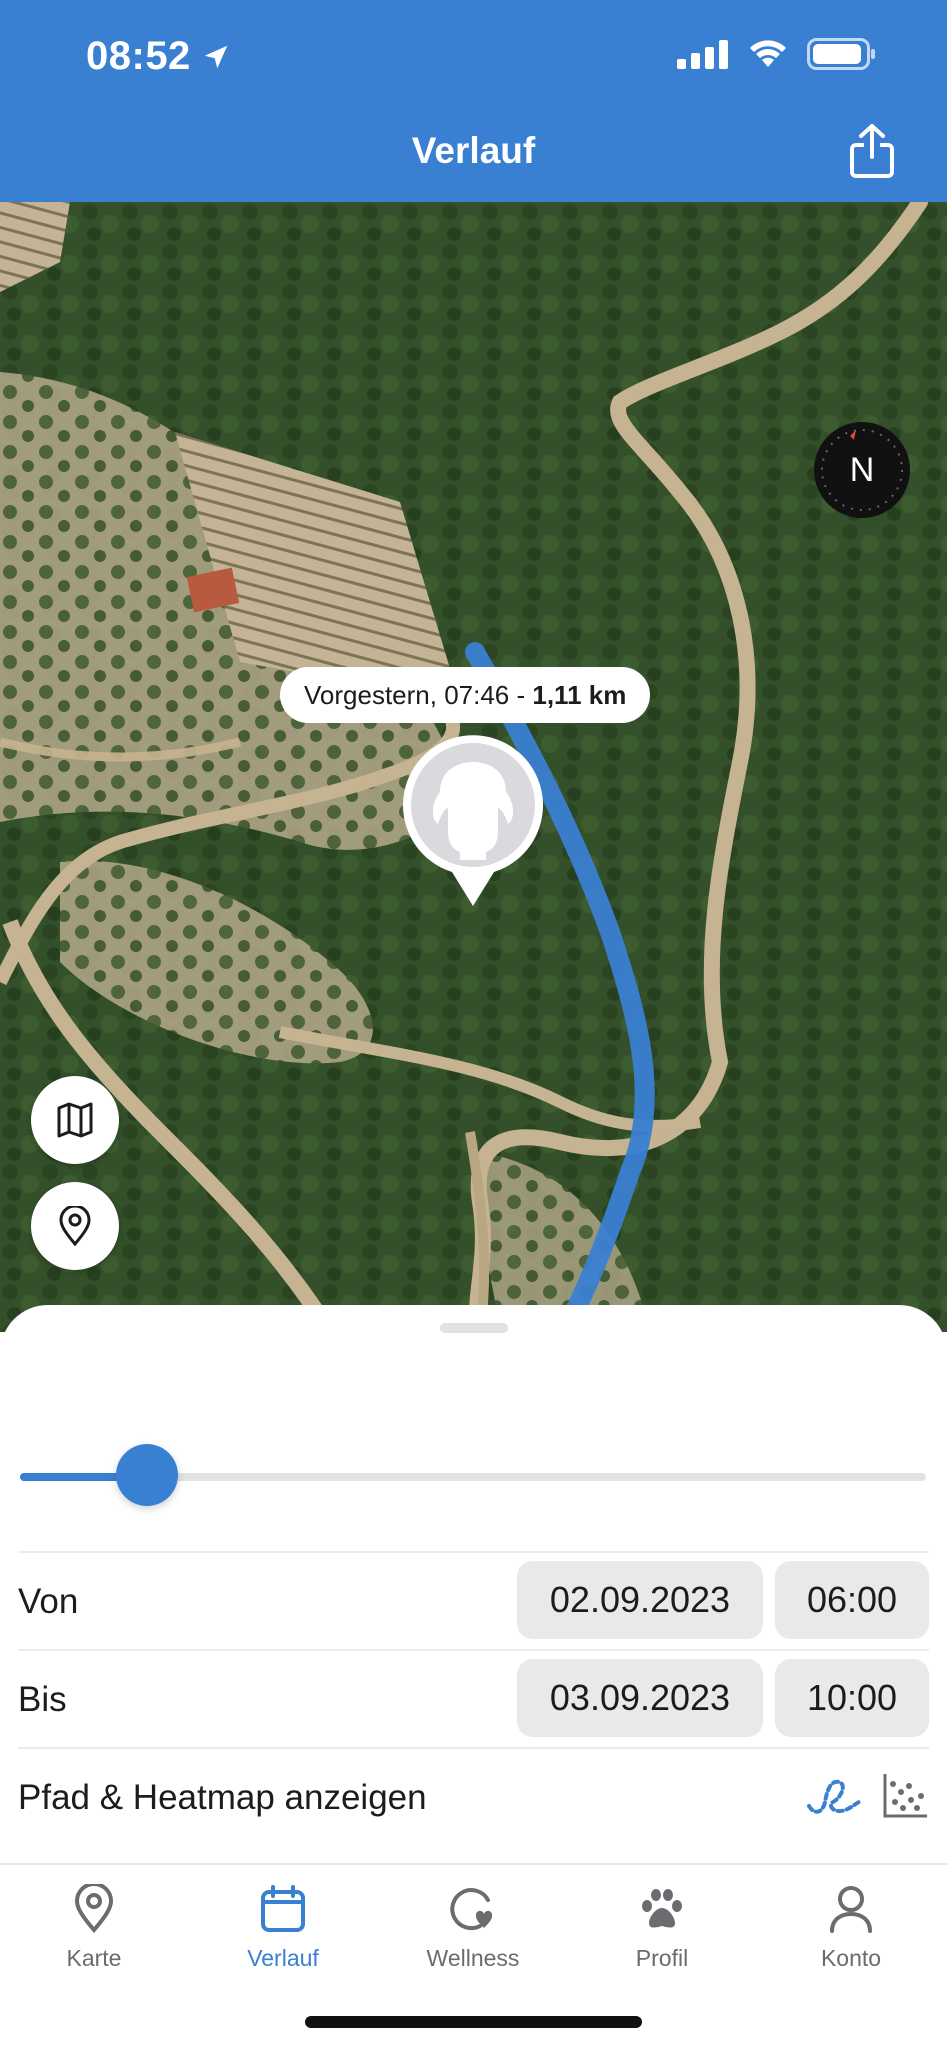  What do you see at coordinates (867, 1798) in the screenshot?
I see `view-mode-toggle` at bounding box center [867, 1798].